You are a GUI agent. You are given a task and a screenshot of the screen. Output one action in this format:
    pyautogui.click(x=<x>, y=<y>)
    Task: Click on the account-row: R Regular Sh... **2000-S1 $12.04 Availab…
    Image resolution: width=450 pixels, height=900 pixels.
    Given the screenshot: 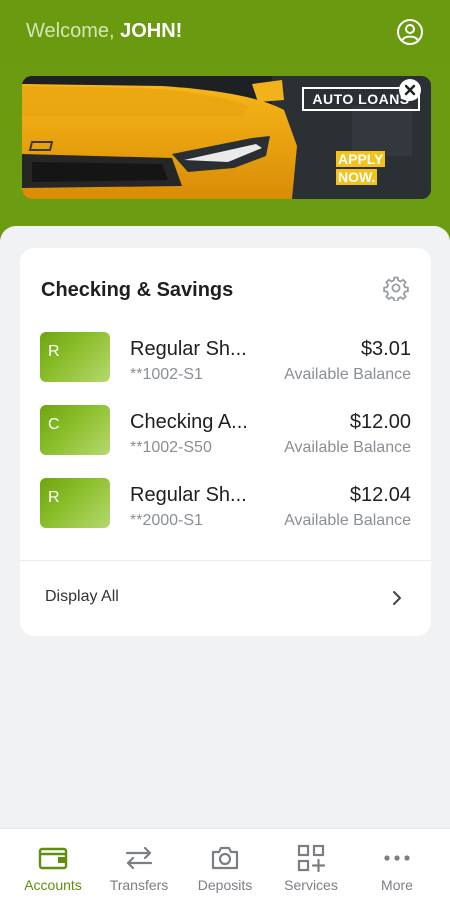 What is the action you would take?
    pyautogui.click(x=225, y=504)
    